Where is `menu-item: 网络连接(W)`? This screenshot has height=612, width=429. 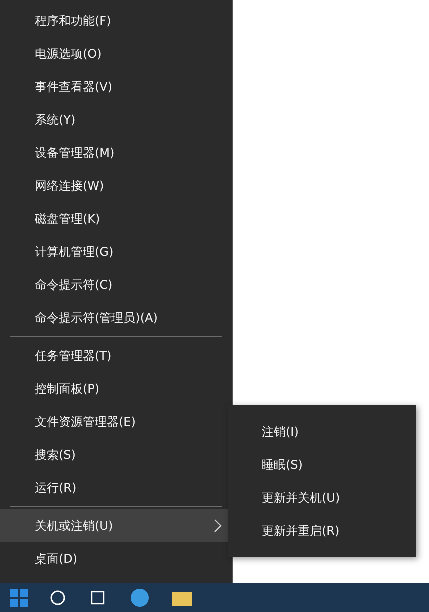 menu-item: 网络连接(W) is located at coordinates (116, 185).